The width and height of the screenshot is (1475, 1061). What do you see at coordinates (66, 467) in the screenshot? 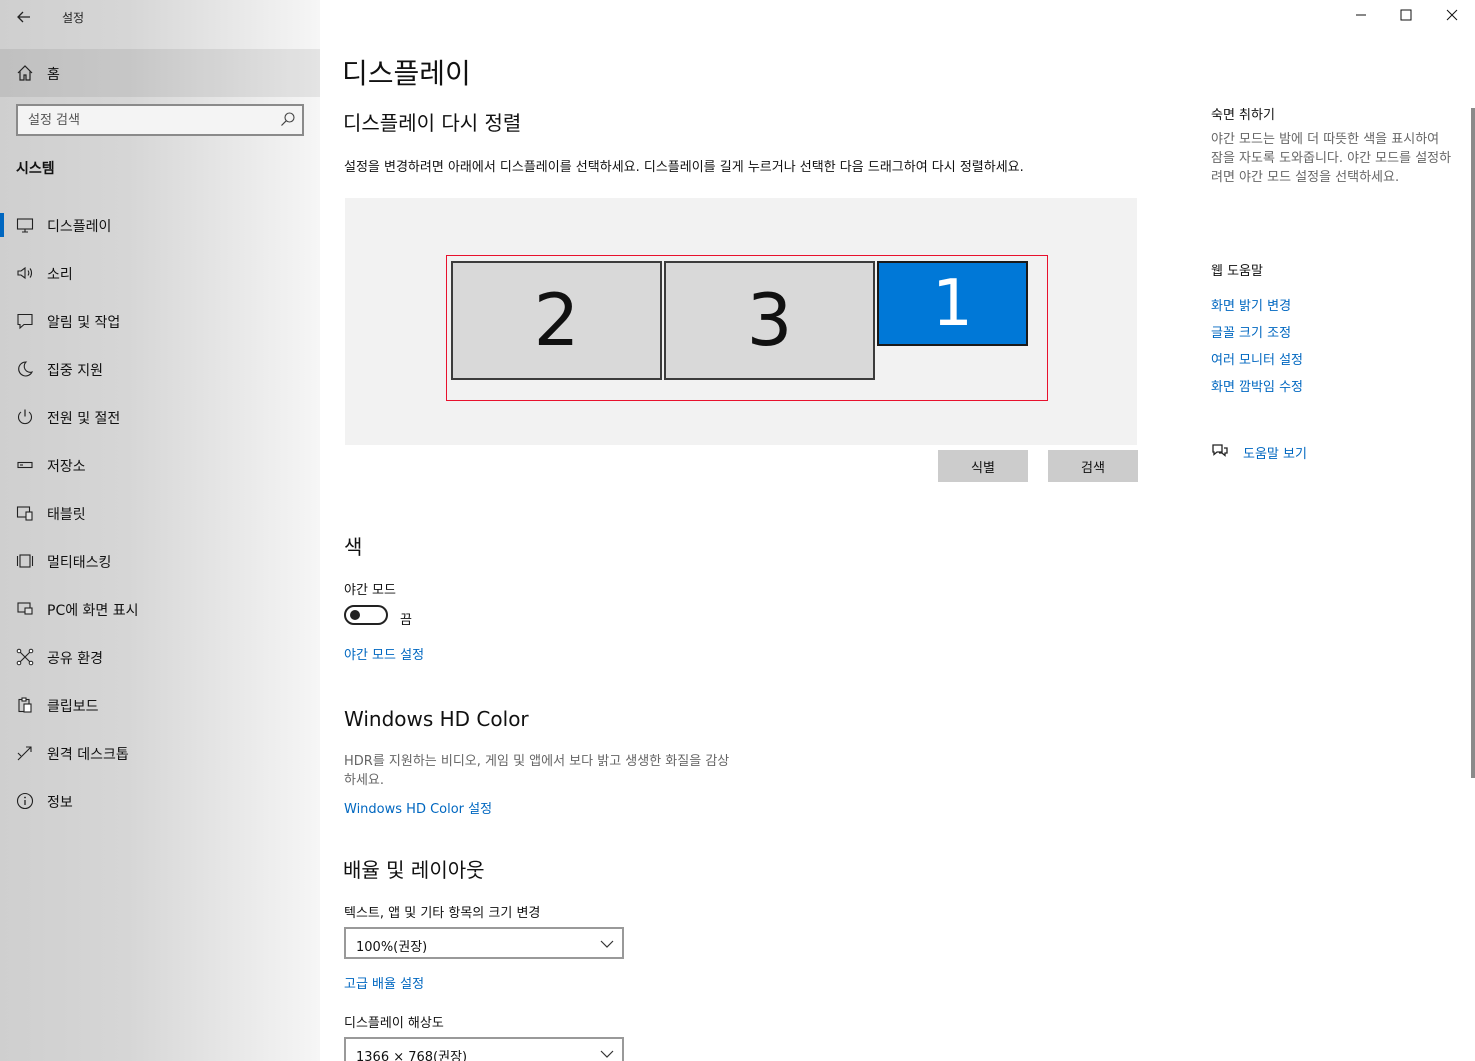
I see `sidebar-item-label: 저장소` at bounding box center [66, 467].